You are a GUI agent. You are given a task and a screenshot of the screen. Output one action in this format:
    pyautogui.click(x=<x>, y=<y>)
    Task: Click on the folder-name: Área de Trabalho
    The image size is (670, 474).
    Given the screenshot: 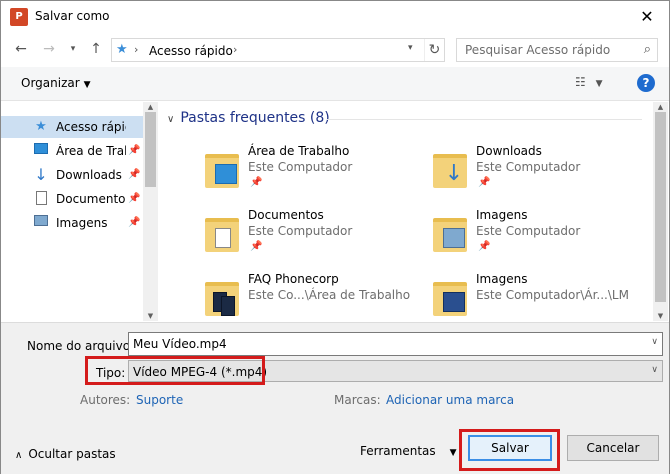 What is the action you would take?
    pyautogui.click(x=299, y=151)
    